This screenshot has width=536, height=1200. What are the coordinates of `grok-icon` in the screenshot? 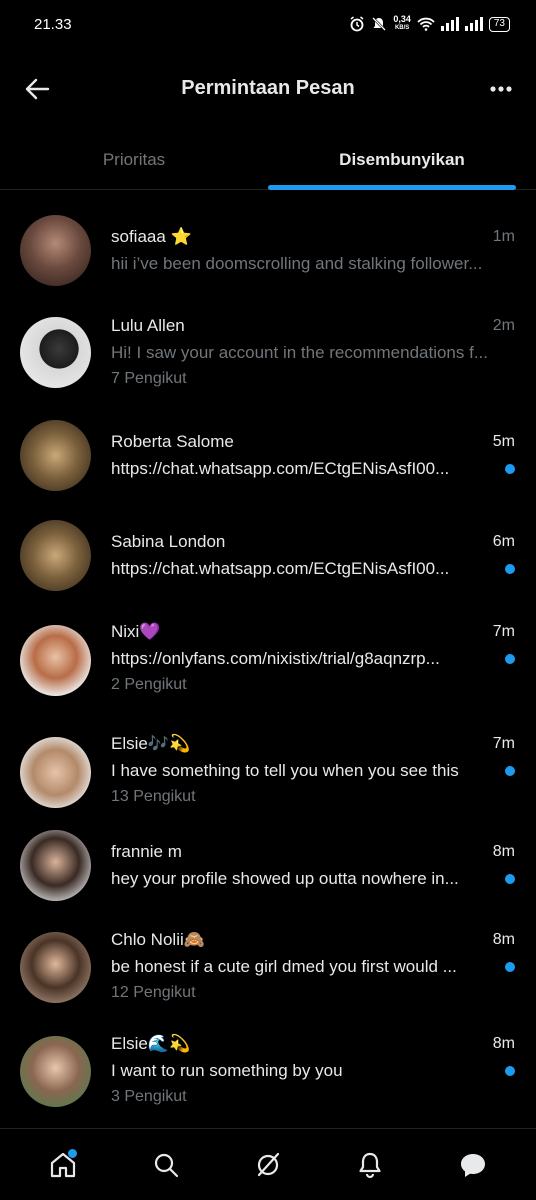 It's located at (268, 1164).